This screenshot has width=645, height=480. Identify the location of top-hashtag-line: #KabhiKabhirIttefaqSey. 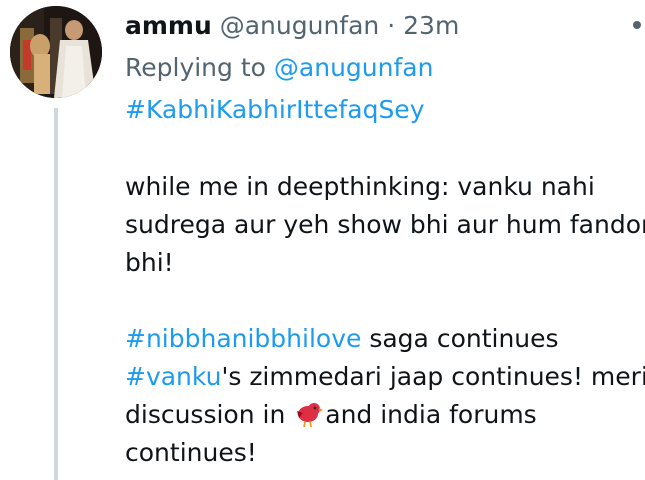
(275, 110).